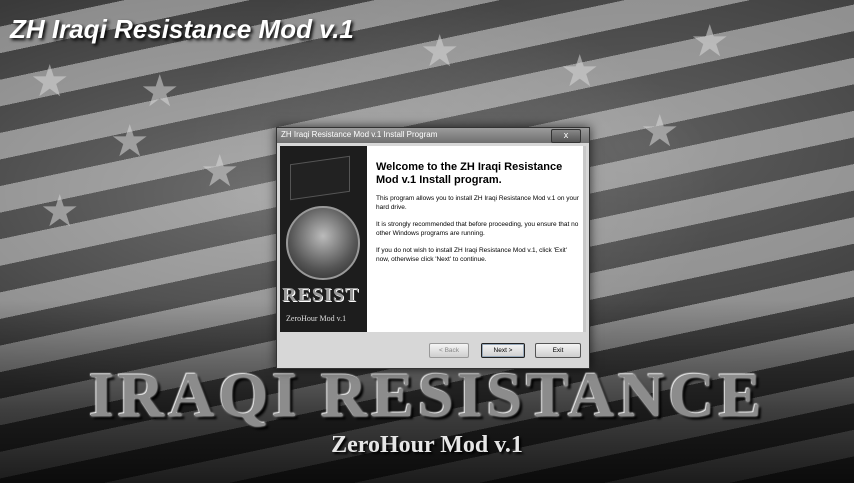 Image resolution: width=854 pixels, height=483 pixels. I want to click on fighter-emblem-graphic, so click(323, 243).